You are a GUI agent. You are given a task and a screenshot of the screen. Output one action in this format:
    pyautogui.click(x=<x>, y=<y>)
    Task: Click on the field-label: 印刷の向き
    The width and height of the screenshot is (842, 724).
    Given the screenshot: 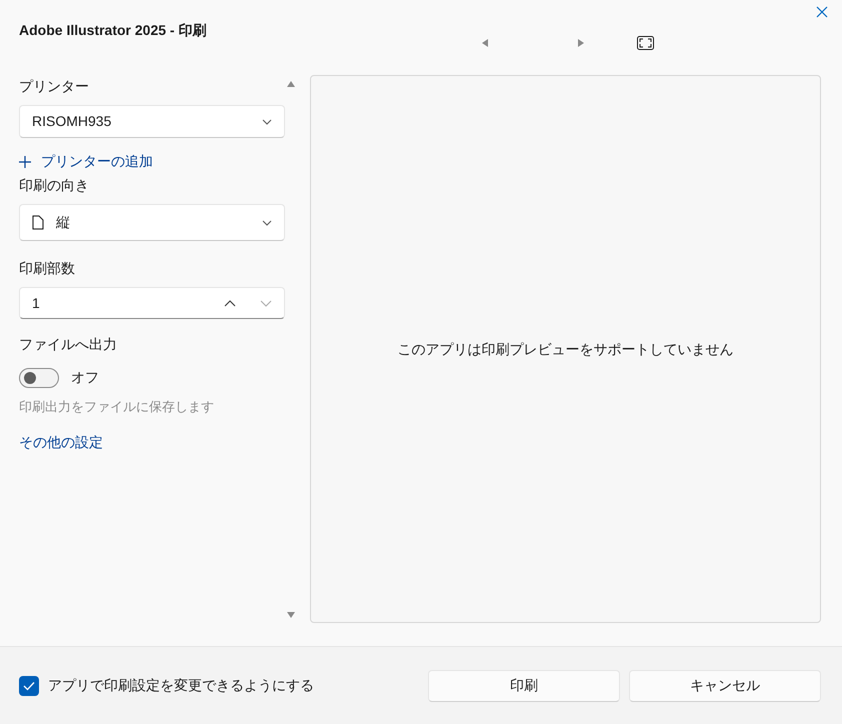 What is the action you would take?
    pyautogui.click(x=54, y=185)
    